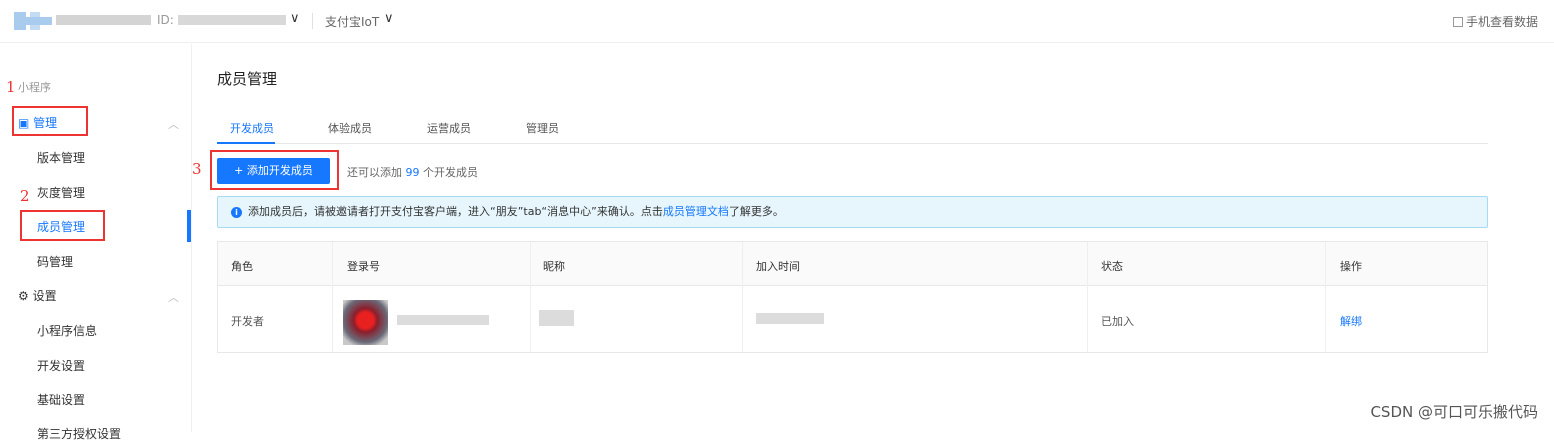 The image size is (1554, 442). Describe the element at coordinates (1457, 22) in the screenshot. I see `qrcode-icon` at that location.